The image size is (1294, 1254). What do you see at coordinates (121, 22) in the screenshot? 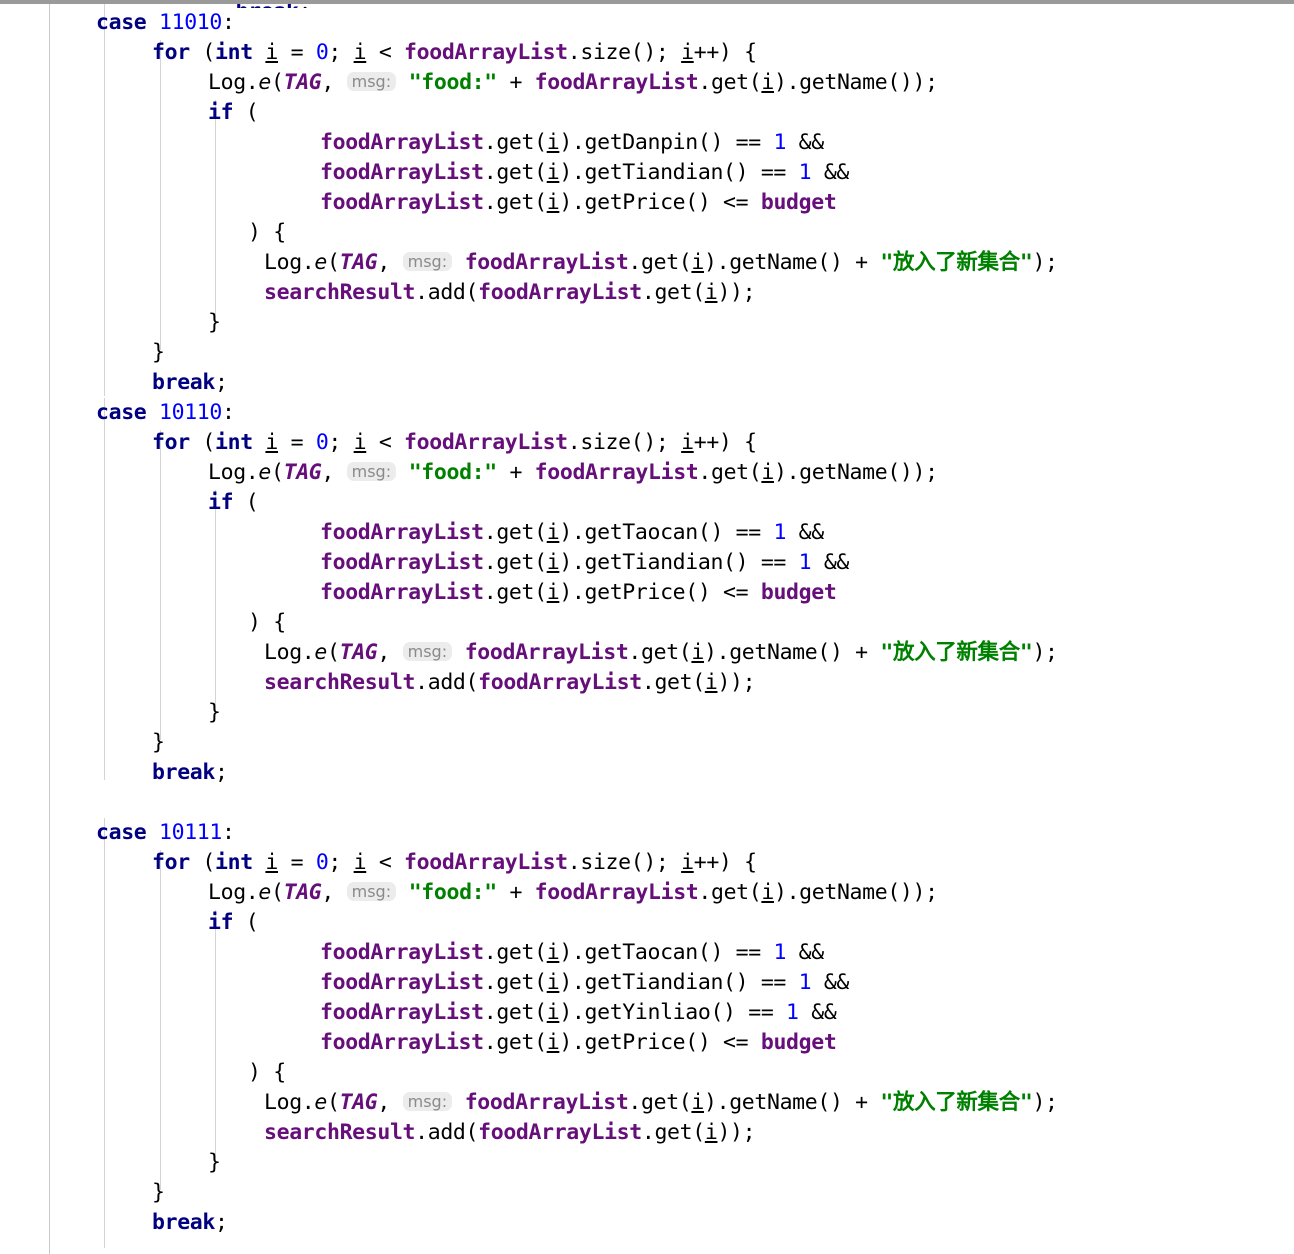
I see `keyword-case: case` at bounding box center [121, 22].